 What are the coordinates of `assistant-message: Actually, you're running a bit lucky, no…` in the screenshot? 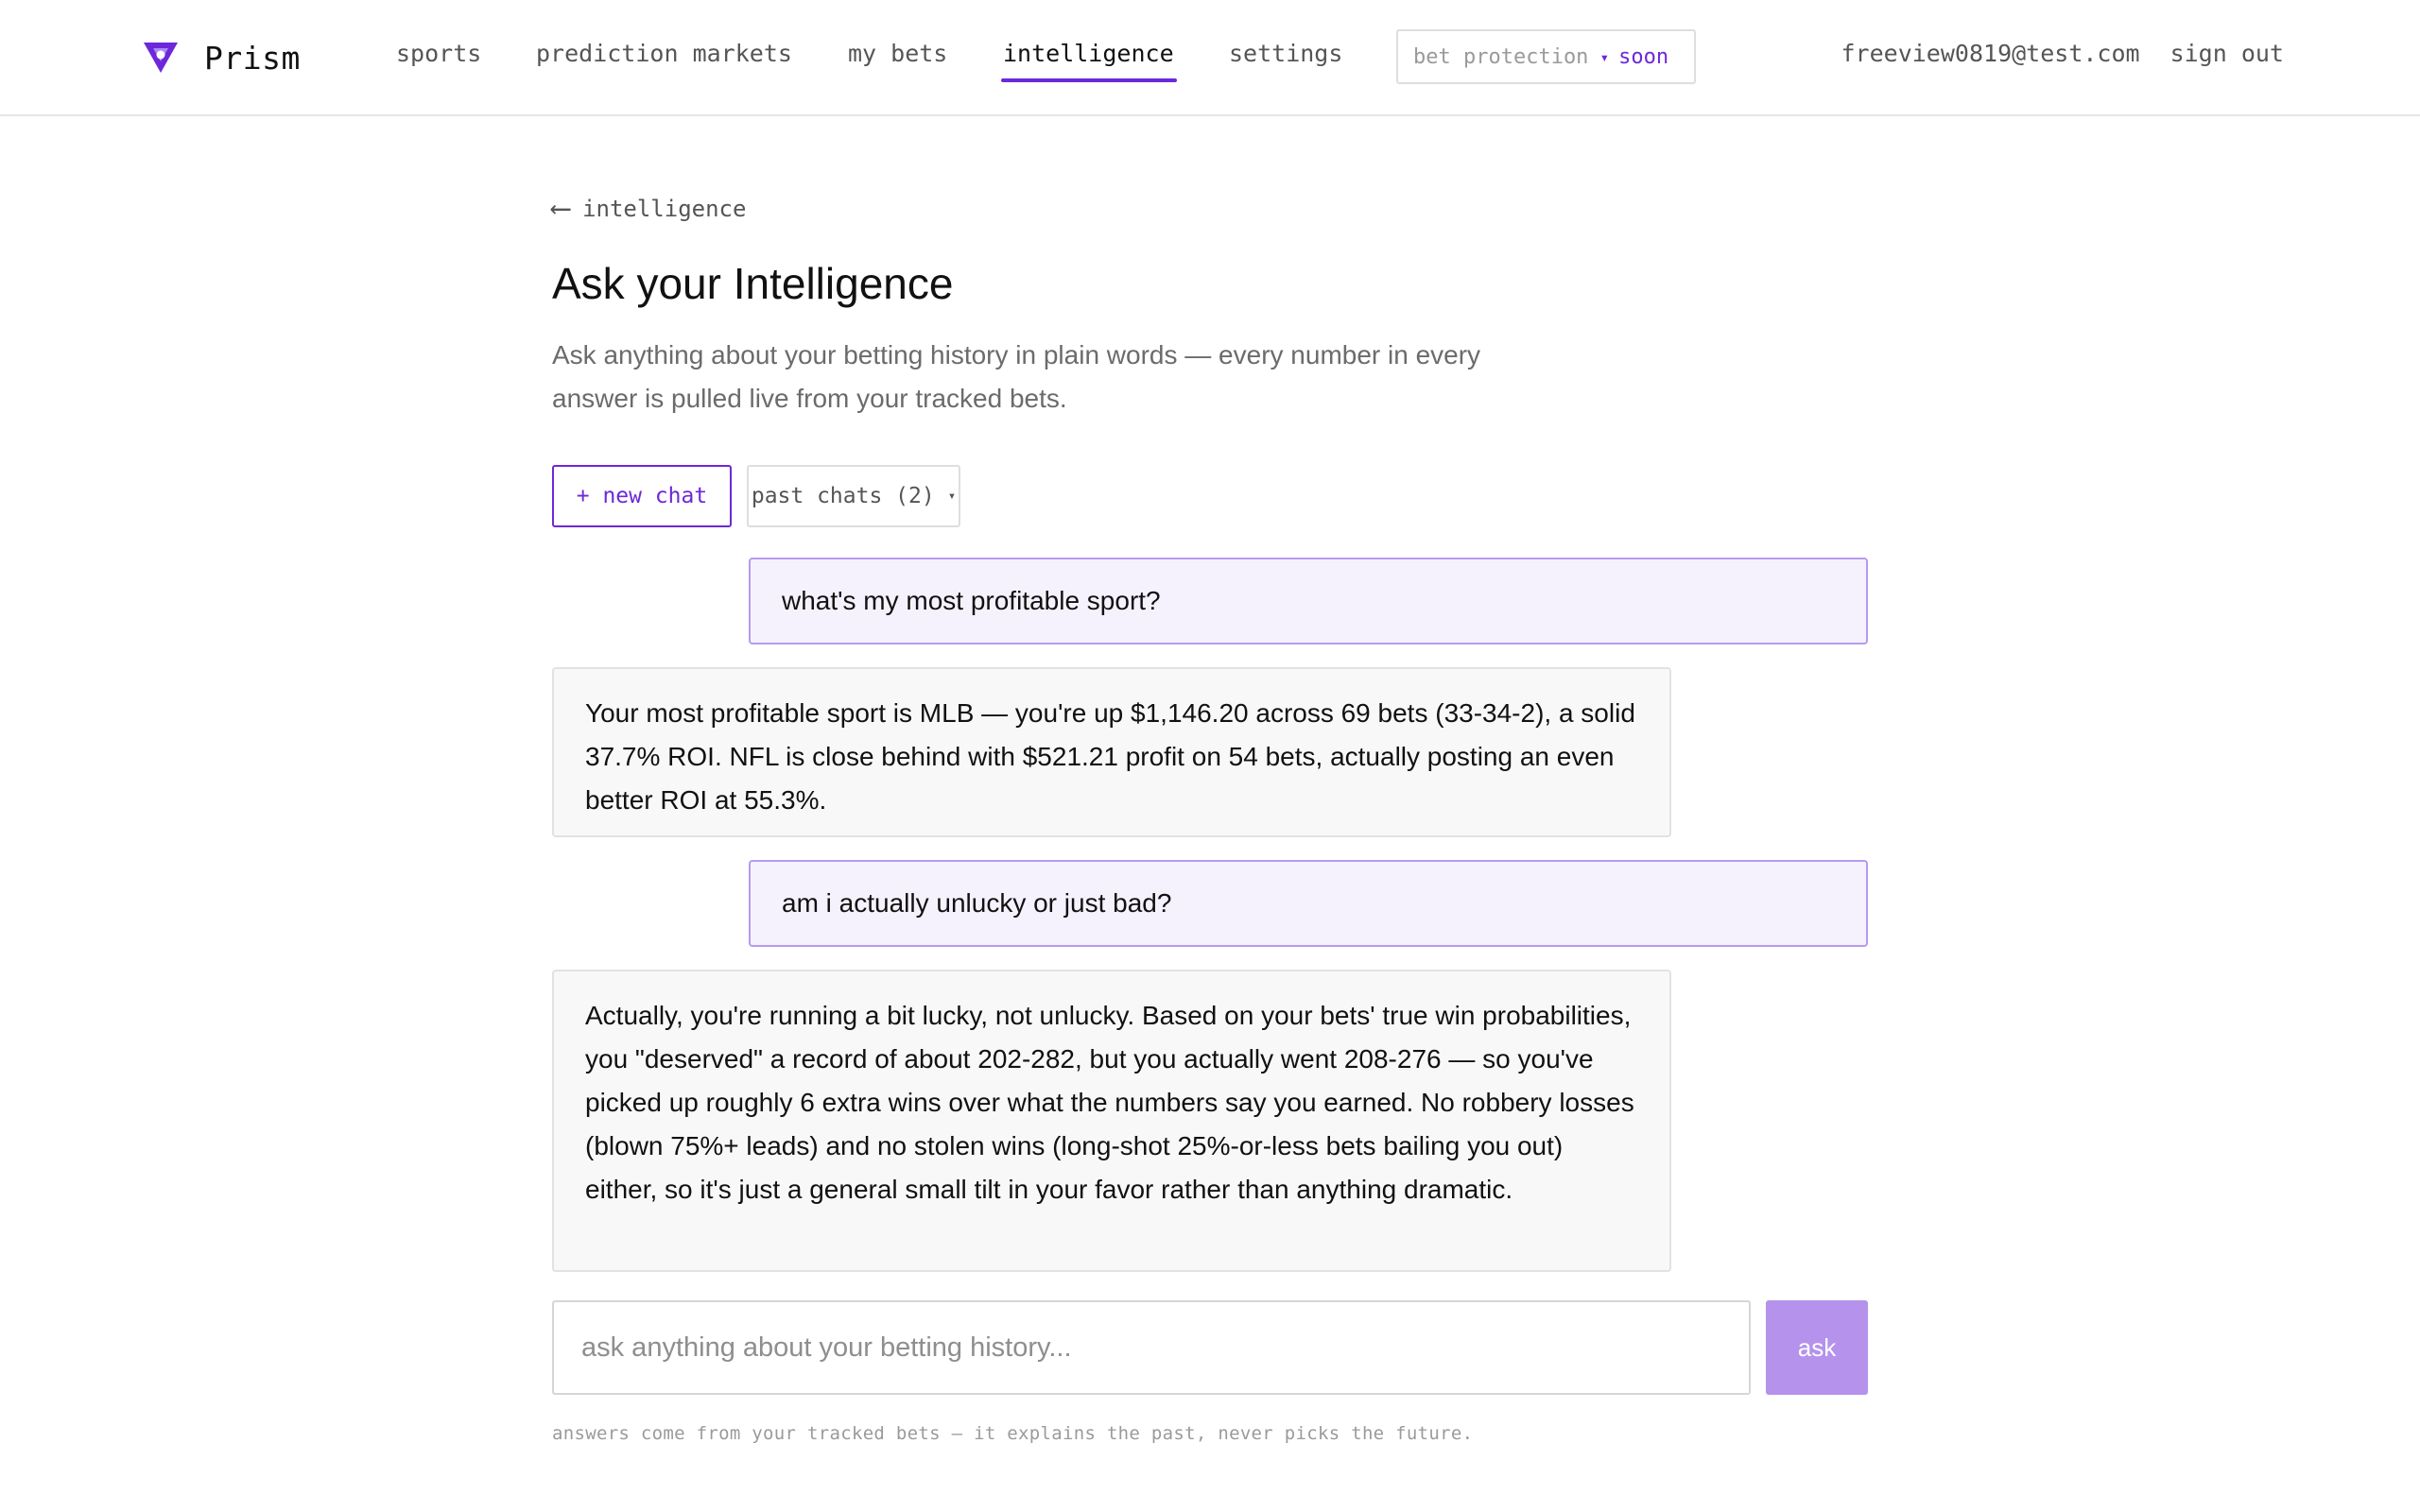 It's located at (1111, 1121).